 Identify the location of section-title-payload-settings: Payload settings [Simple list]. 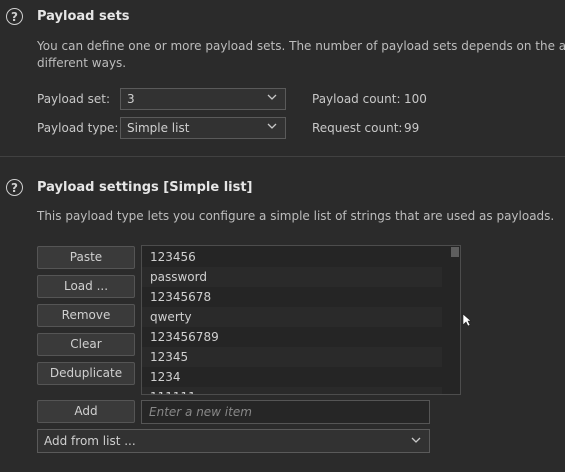
(145, 187).